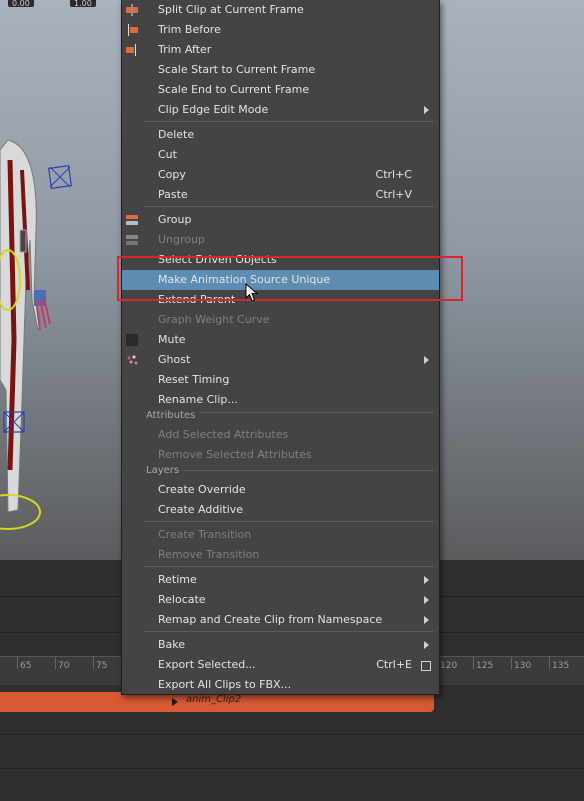 This screenshot has height=801, width=584. What do you see at coordinates (280, 10) in the screenshot?
I see `menu-item-split-clip: Split Clip at Current Frame` at bounding box center [280, 10].